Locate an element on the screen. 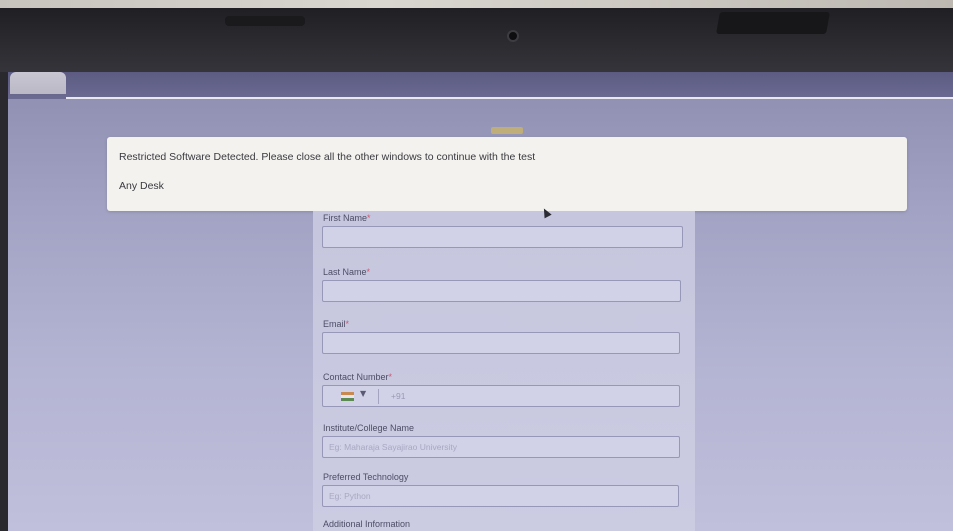  alert-detected-app: Any Desk is located at coordinates (141, 186).